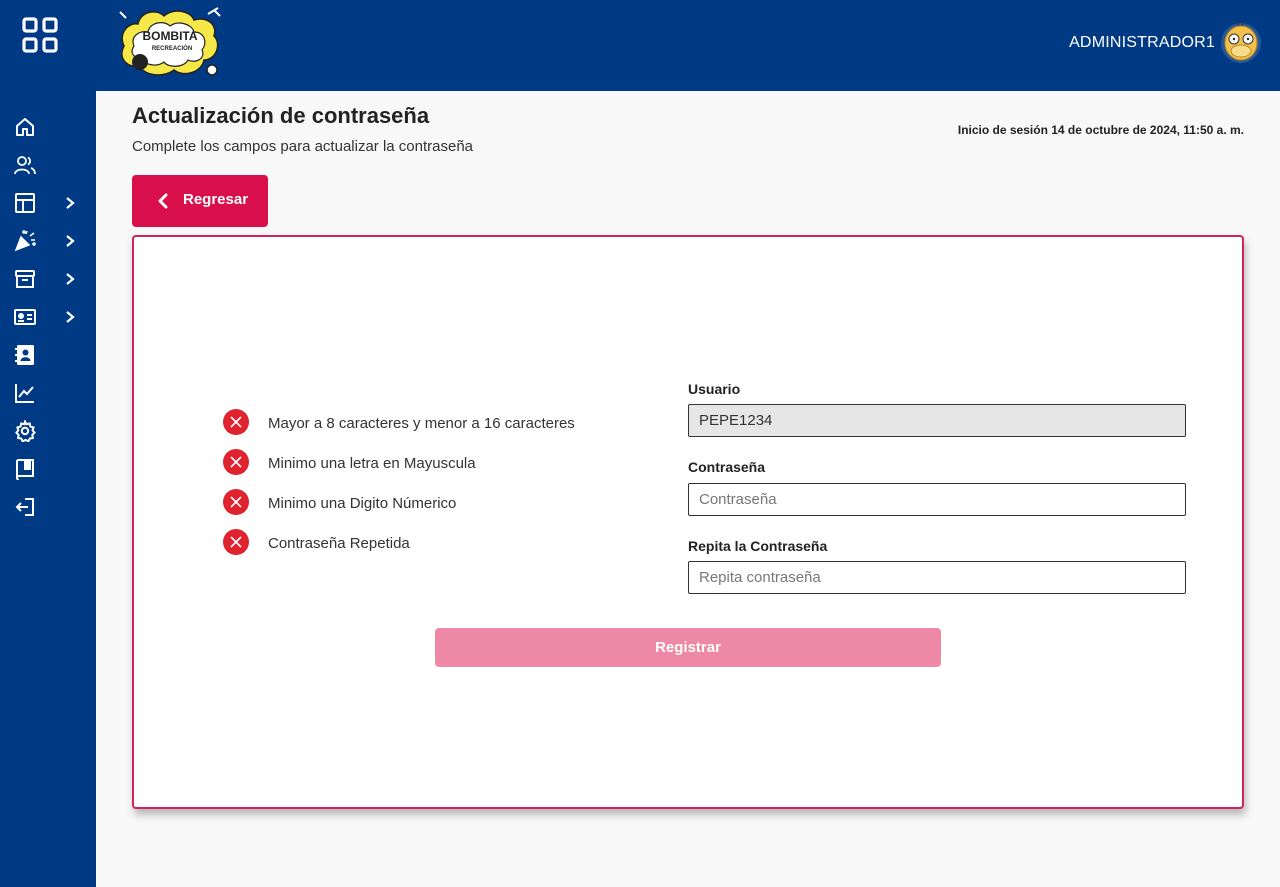  What do you see at coordinates (48, 127) in the screenshot?
I see `sidebar-item-home` at bounding box center [48, 127].